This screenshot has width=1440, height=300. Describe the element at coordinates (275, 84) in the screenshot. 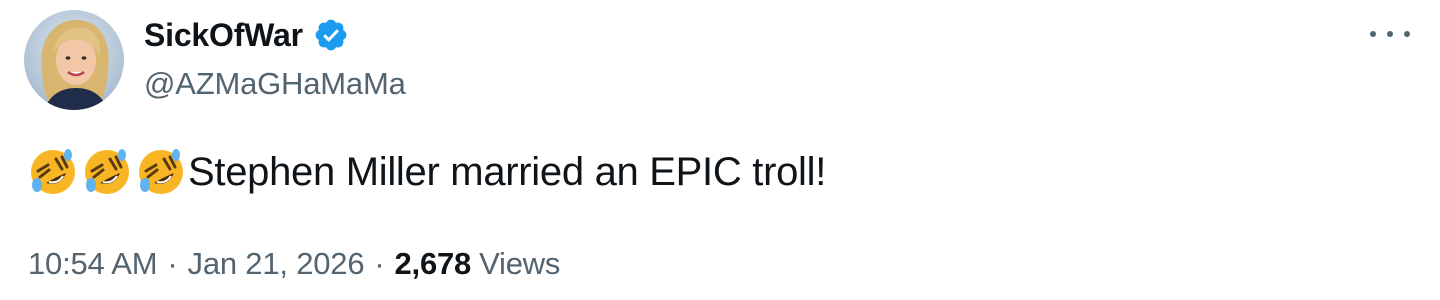

I see `author-handle: @AZMaGHaMaMa` at that location.